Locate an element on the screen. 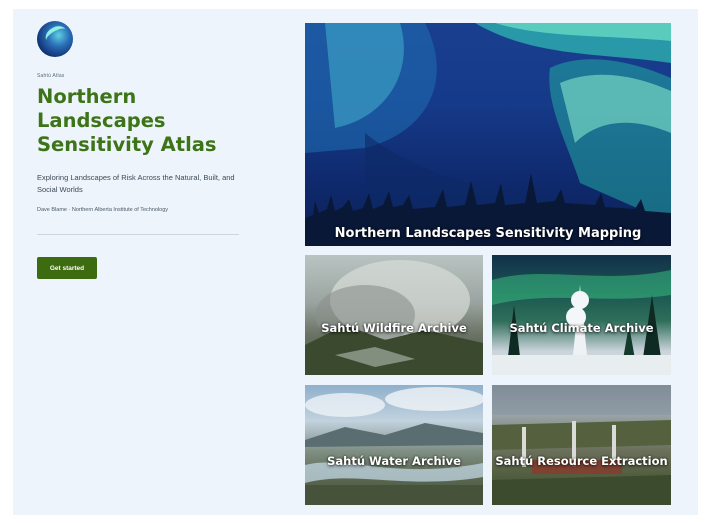 This screenshot has width=711, height=523. climate-photo is located at coordinates (581, 322).